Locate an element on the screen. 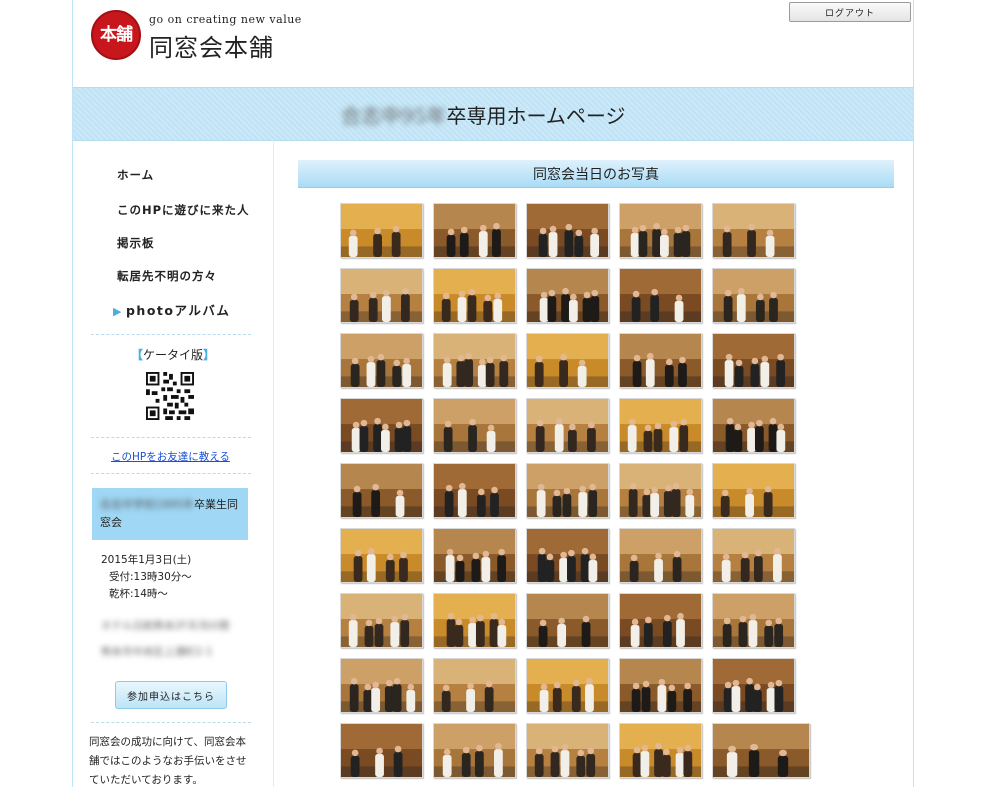 This screenshot has height=787, width=1000. site-logo: 本舗 go on creating new value 同窓会本舗 is located at coordinates (196, 38).